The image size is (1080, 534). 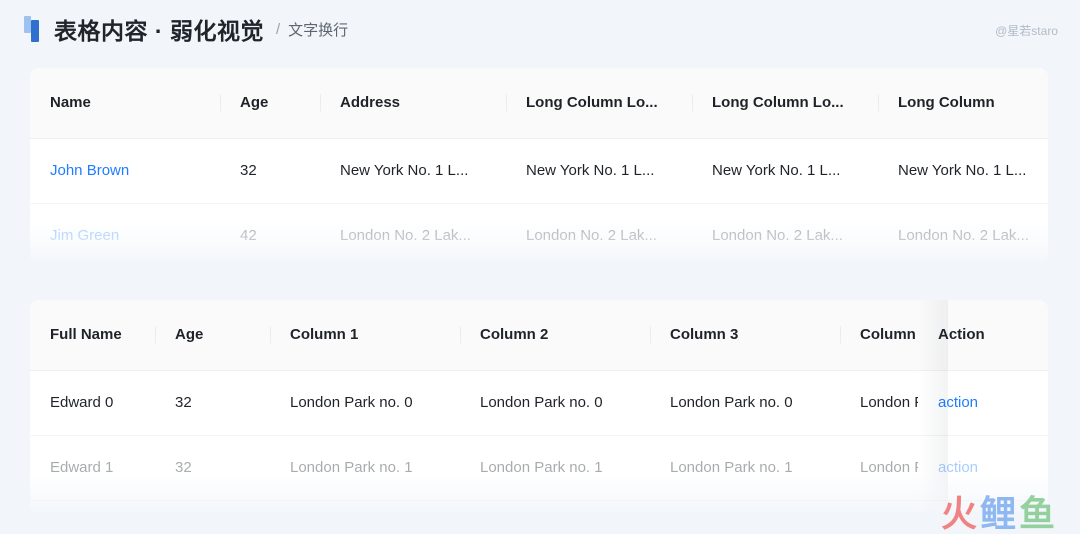 I want to click on cell-column-4: London Park no. 0, so click(x=879, y=403).